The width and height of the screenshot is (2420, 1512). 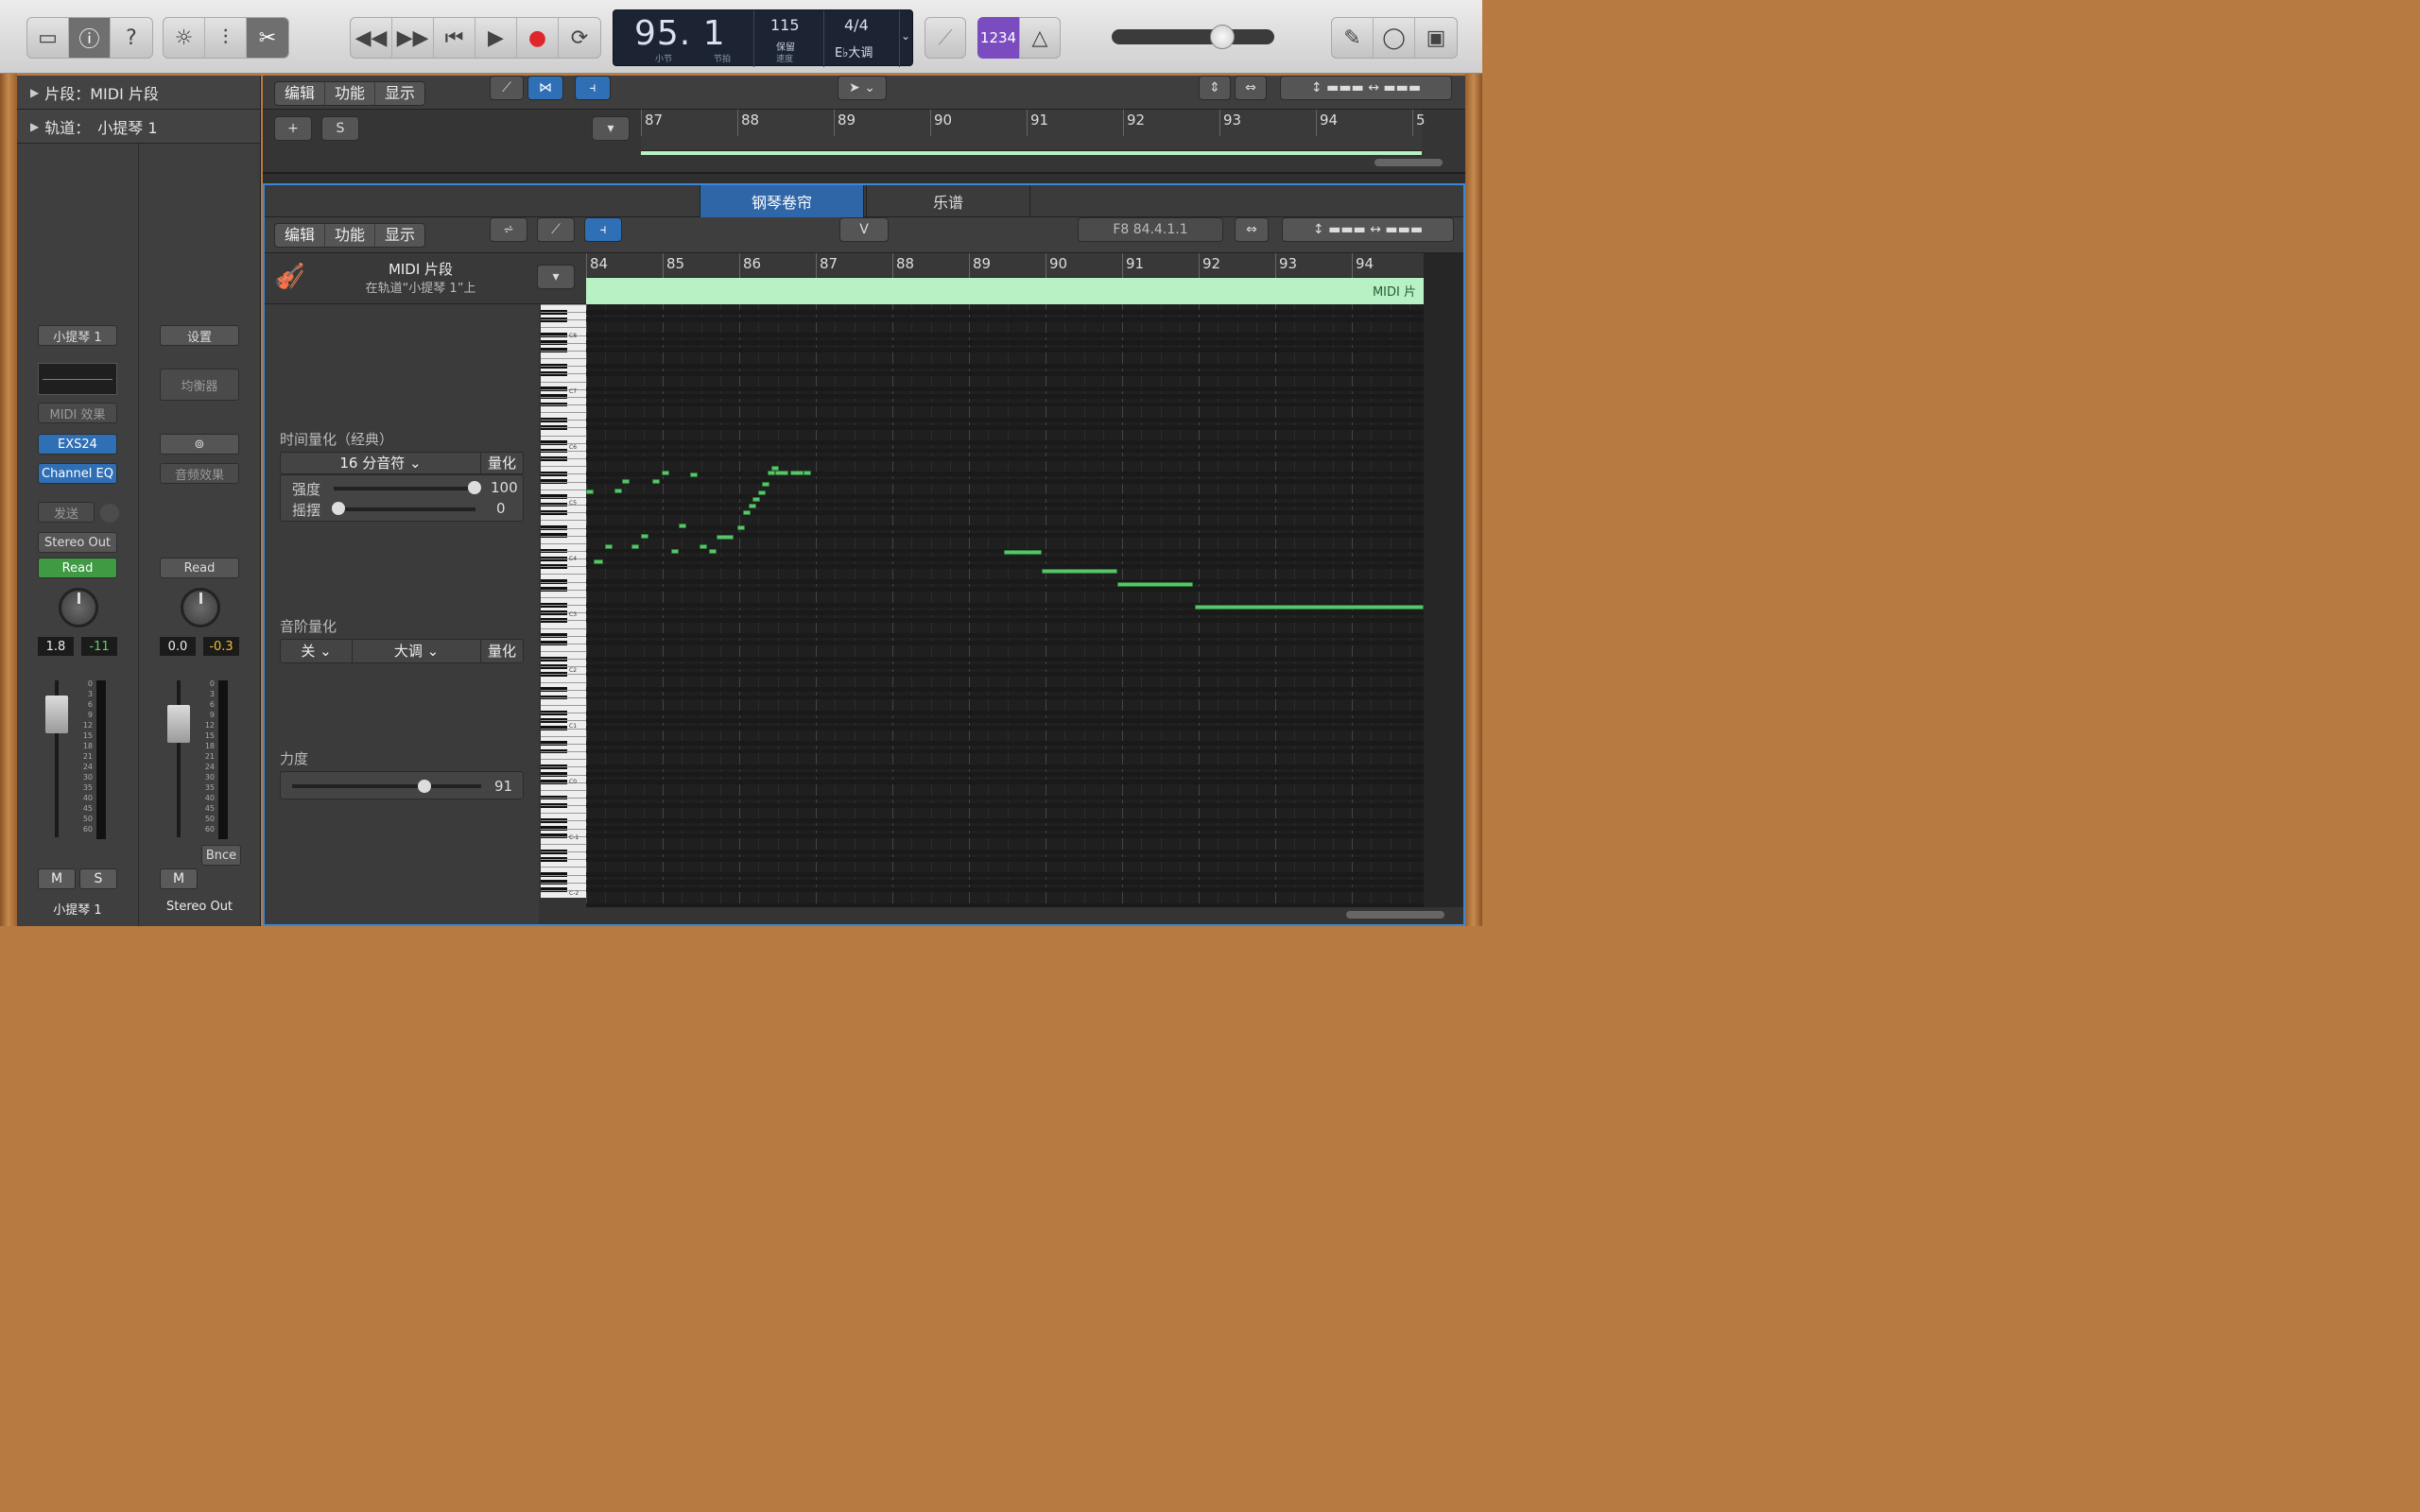 What do you see at coordinates (864, 229) in the screenshot?
I see `velocity-tool-menu: V` at bounding box center [864, 229].